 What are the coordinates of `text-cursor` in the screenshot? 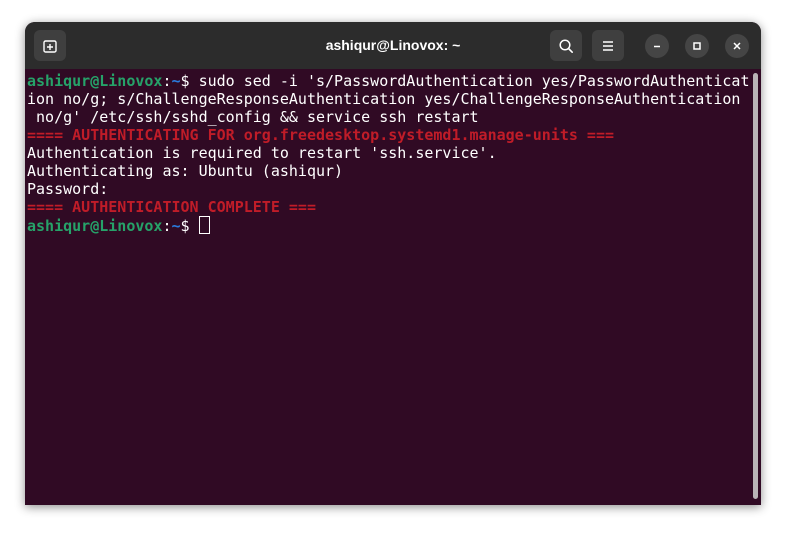 It's located at (204, 225).